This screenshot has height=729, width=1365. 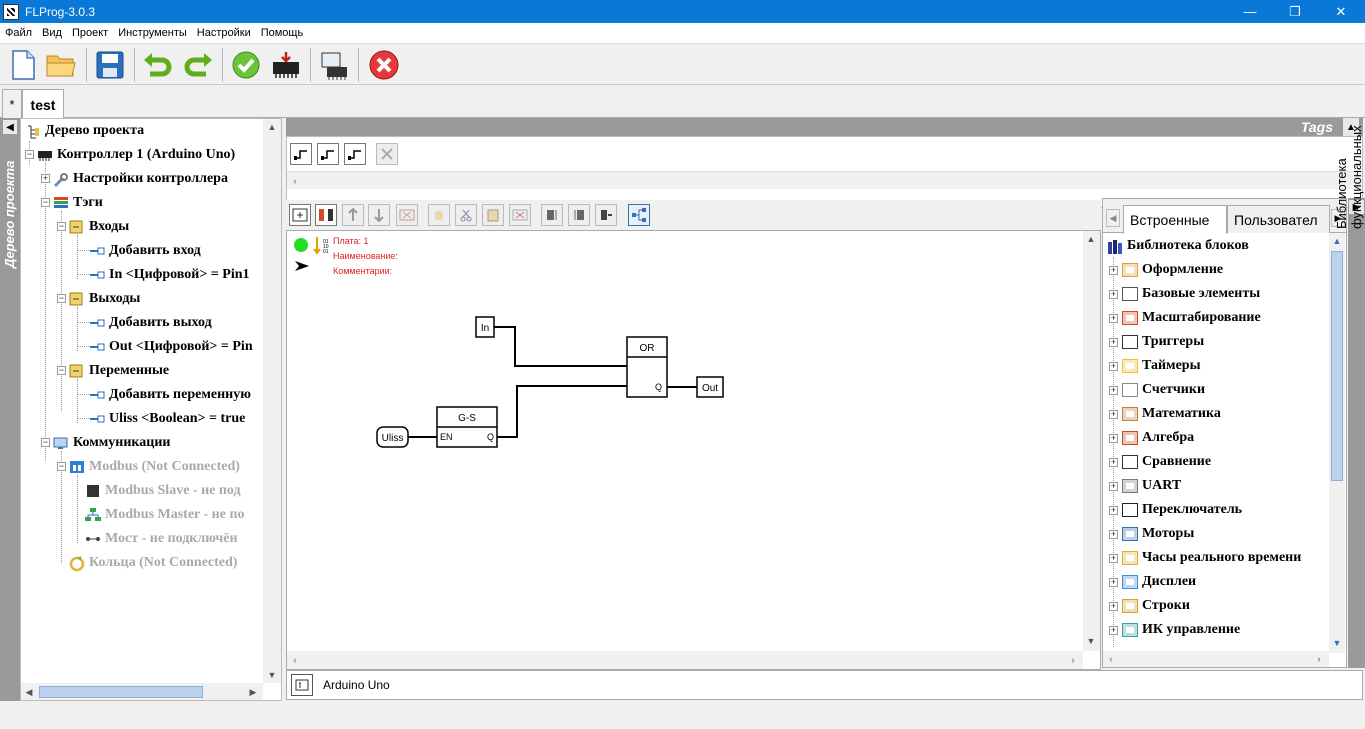 What do you see at coordinates (253, 692) in the screenshot?
I see `scroll-right-icon: ▶` at bounding box center [253, 692].